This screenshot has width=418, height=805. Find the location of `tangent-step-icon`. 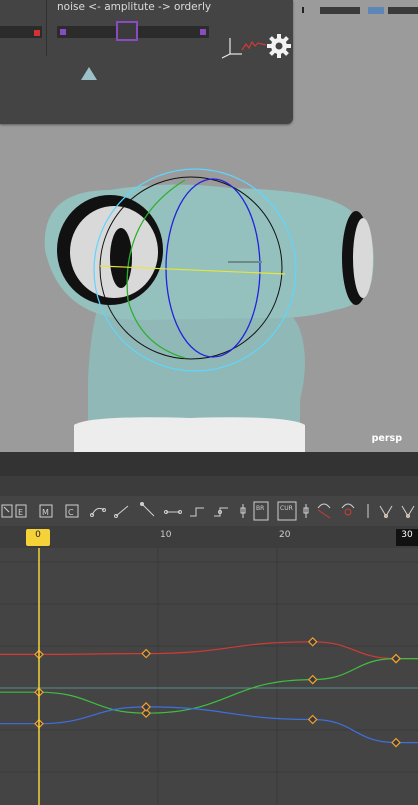

tangent-step-icon is located at coordinates (173, 512).